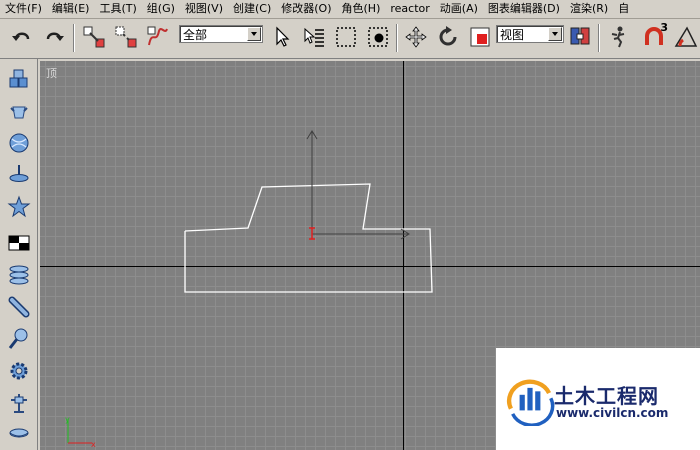 The height and width of the screenshot is (450, 700). What do you see at coordinates (195, 35) in the screenshot?
I see `selection-filter-value: 全部` at bounding box center [195, 35].